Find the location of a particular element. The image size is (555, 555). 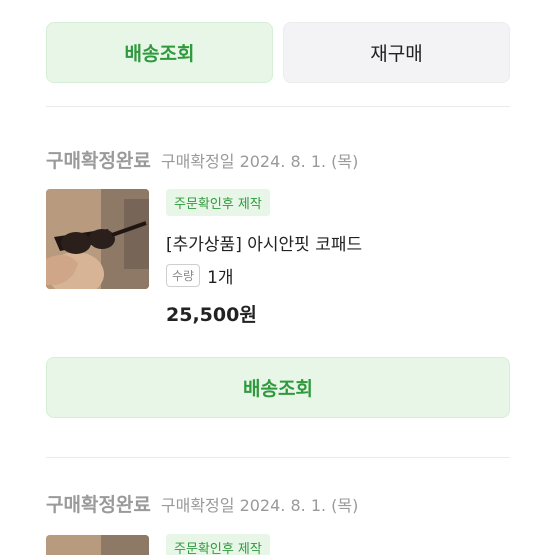

quantity-value: 1개 is located at coordinates (220, 278).